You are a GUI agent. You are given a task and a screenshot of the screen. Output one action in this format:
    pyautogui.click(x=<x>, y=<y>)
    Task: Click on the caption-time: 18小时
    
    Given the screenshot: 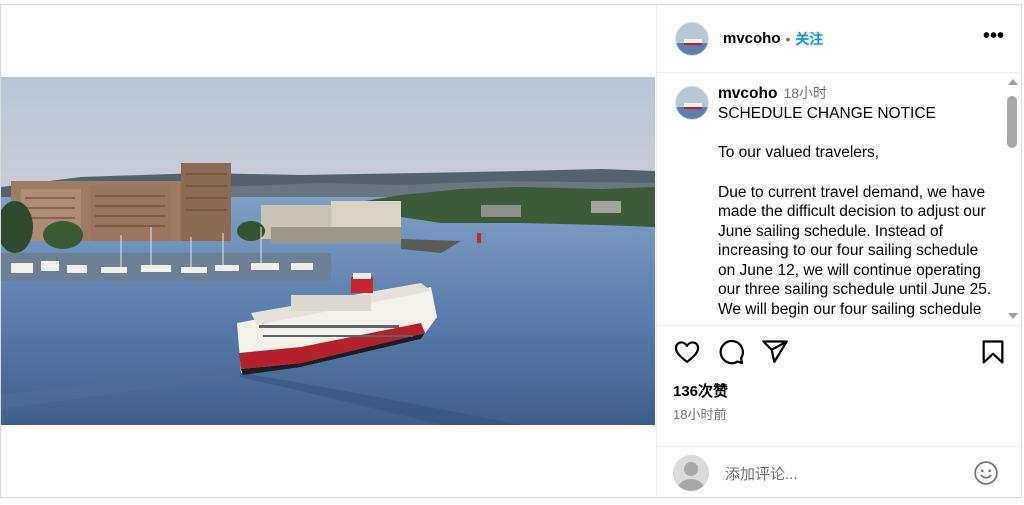 What is the action you would take?
    pyautogui.click(x=805, y=93)
    